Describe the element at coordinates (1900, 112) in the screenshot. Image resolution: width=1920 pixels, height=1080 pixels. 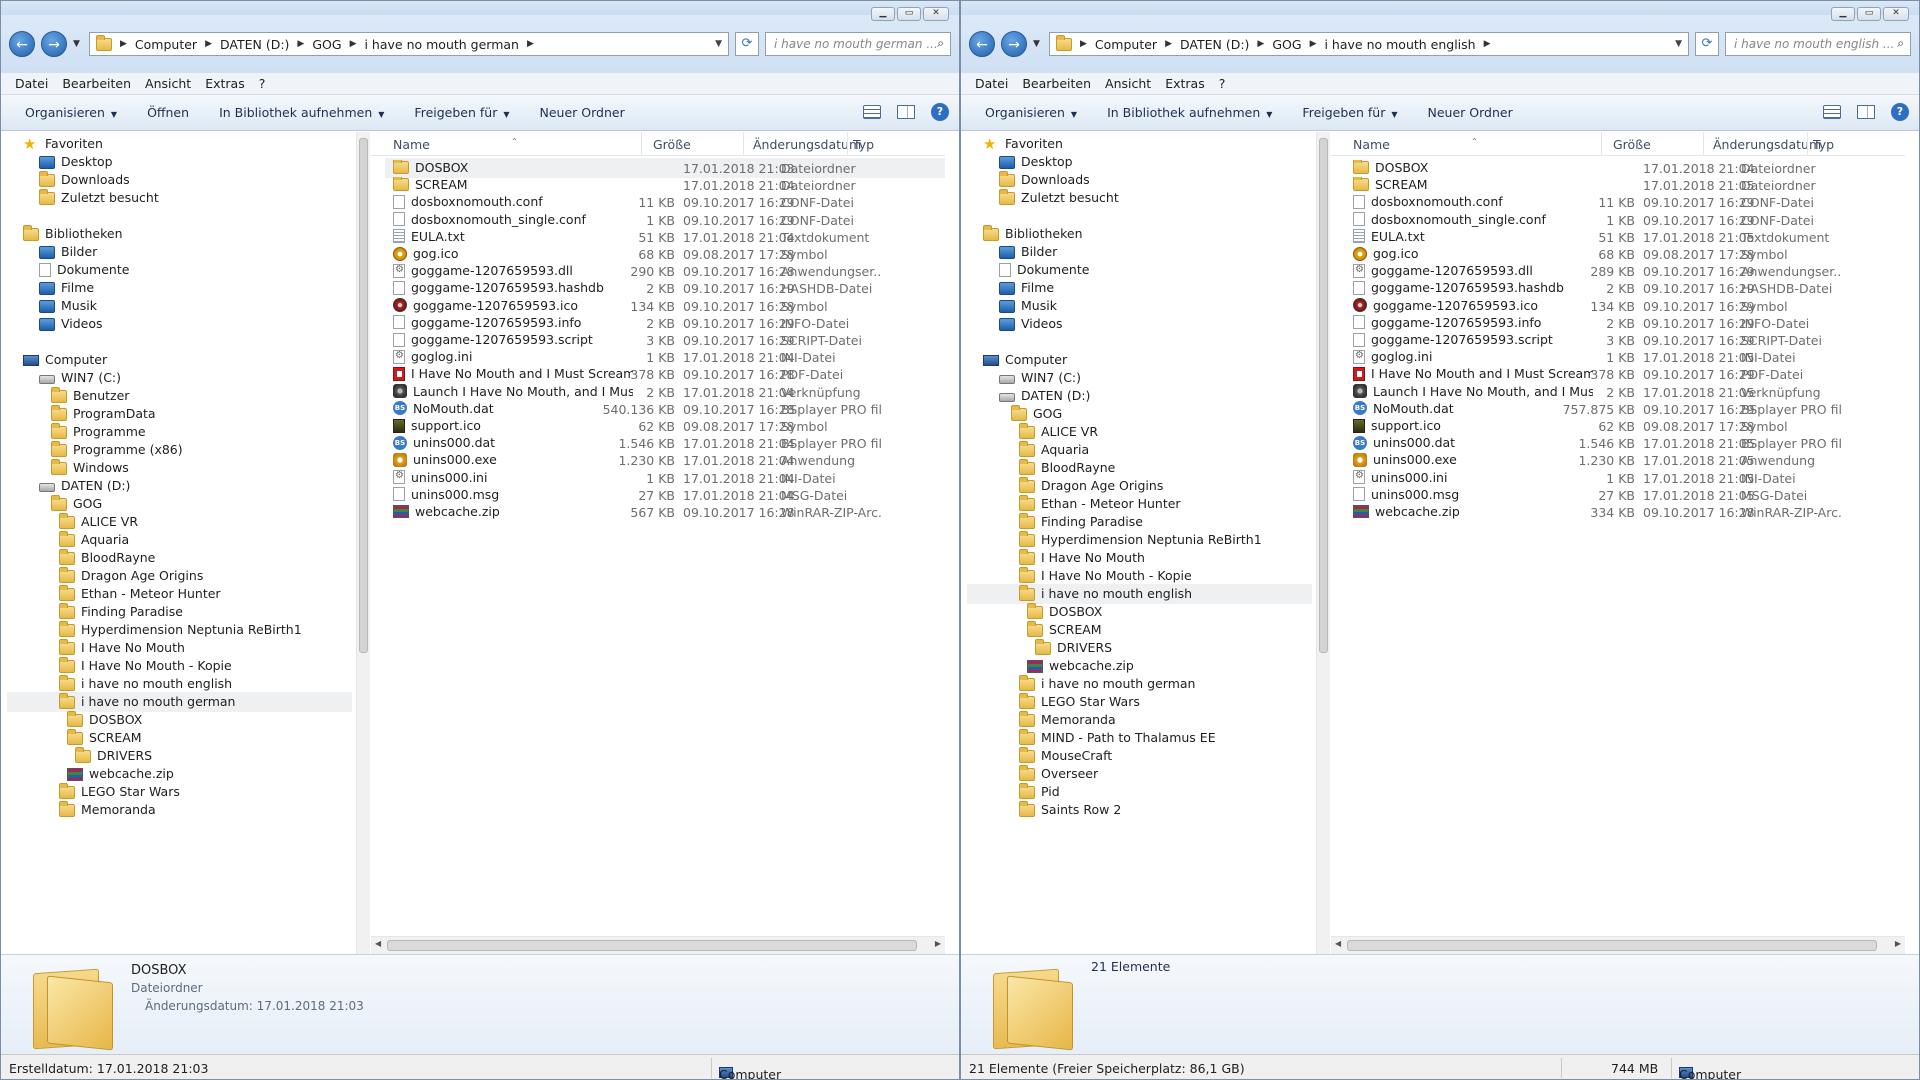
I see `help-icon: ?` at that location.